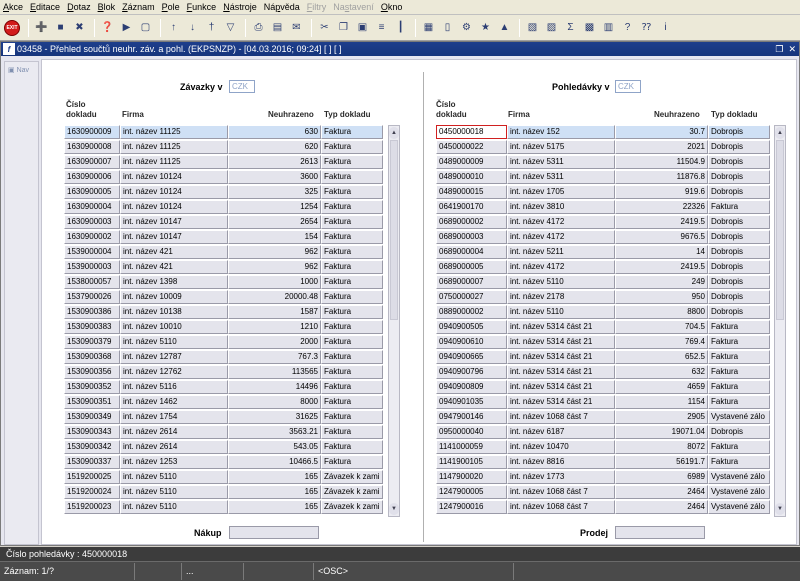 This screenshot has width=800, height=581. What do you see at coordinates (608, 28) in the screenshot?
I see `sheet-icon: ▥` at bounding box center [608, 28].